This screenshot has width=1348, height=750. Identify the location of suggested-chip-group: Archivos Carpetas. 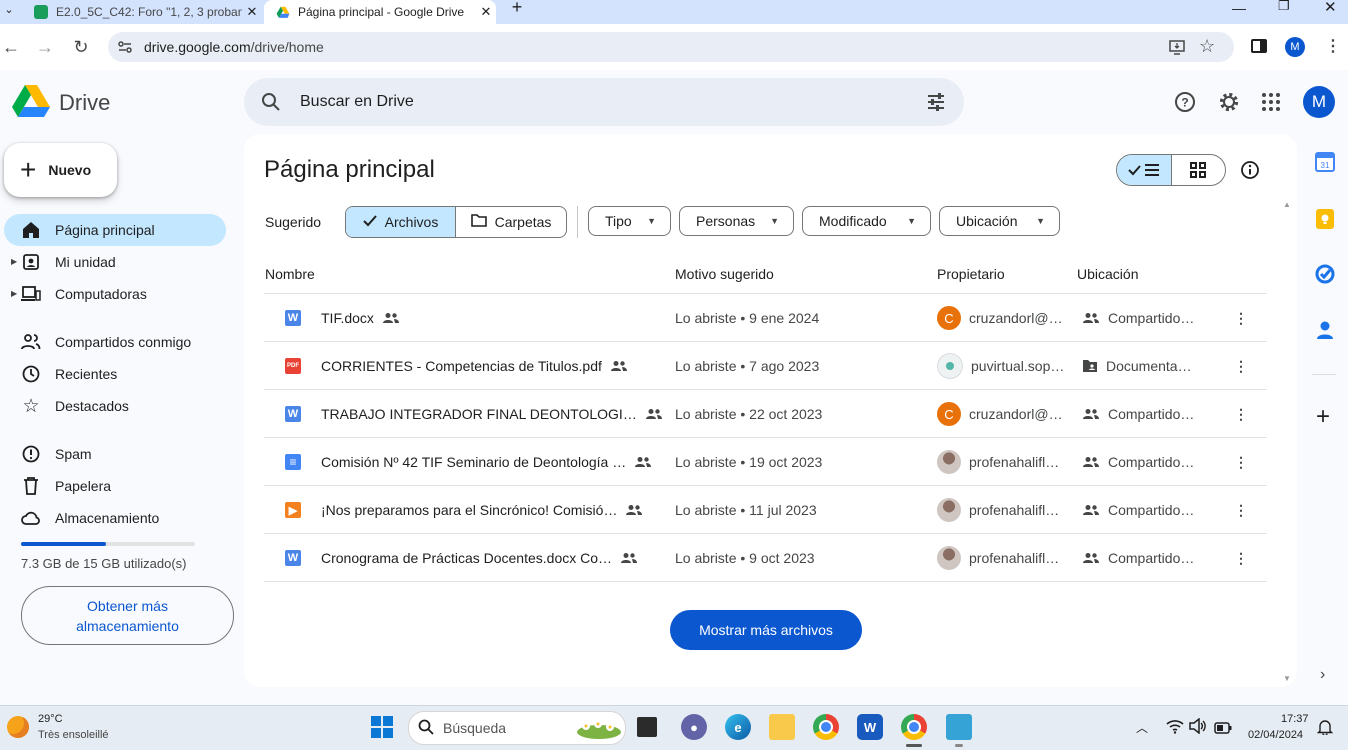
(456, 222).